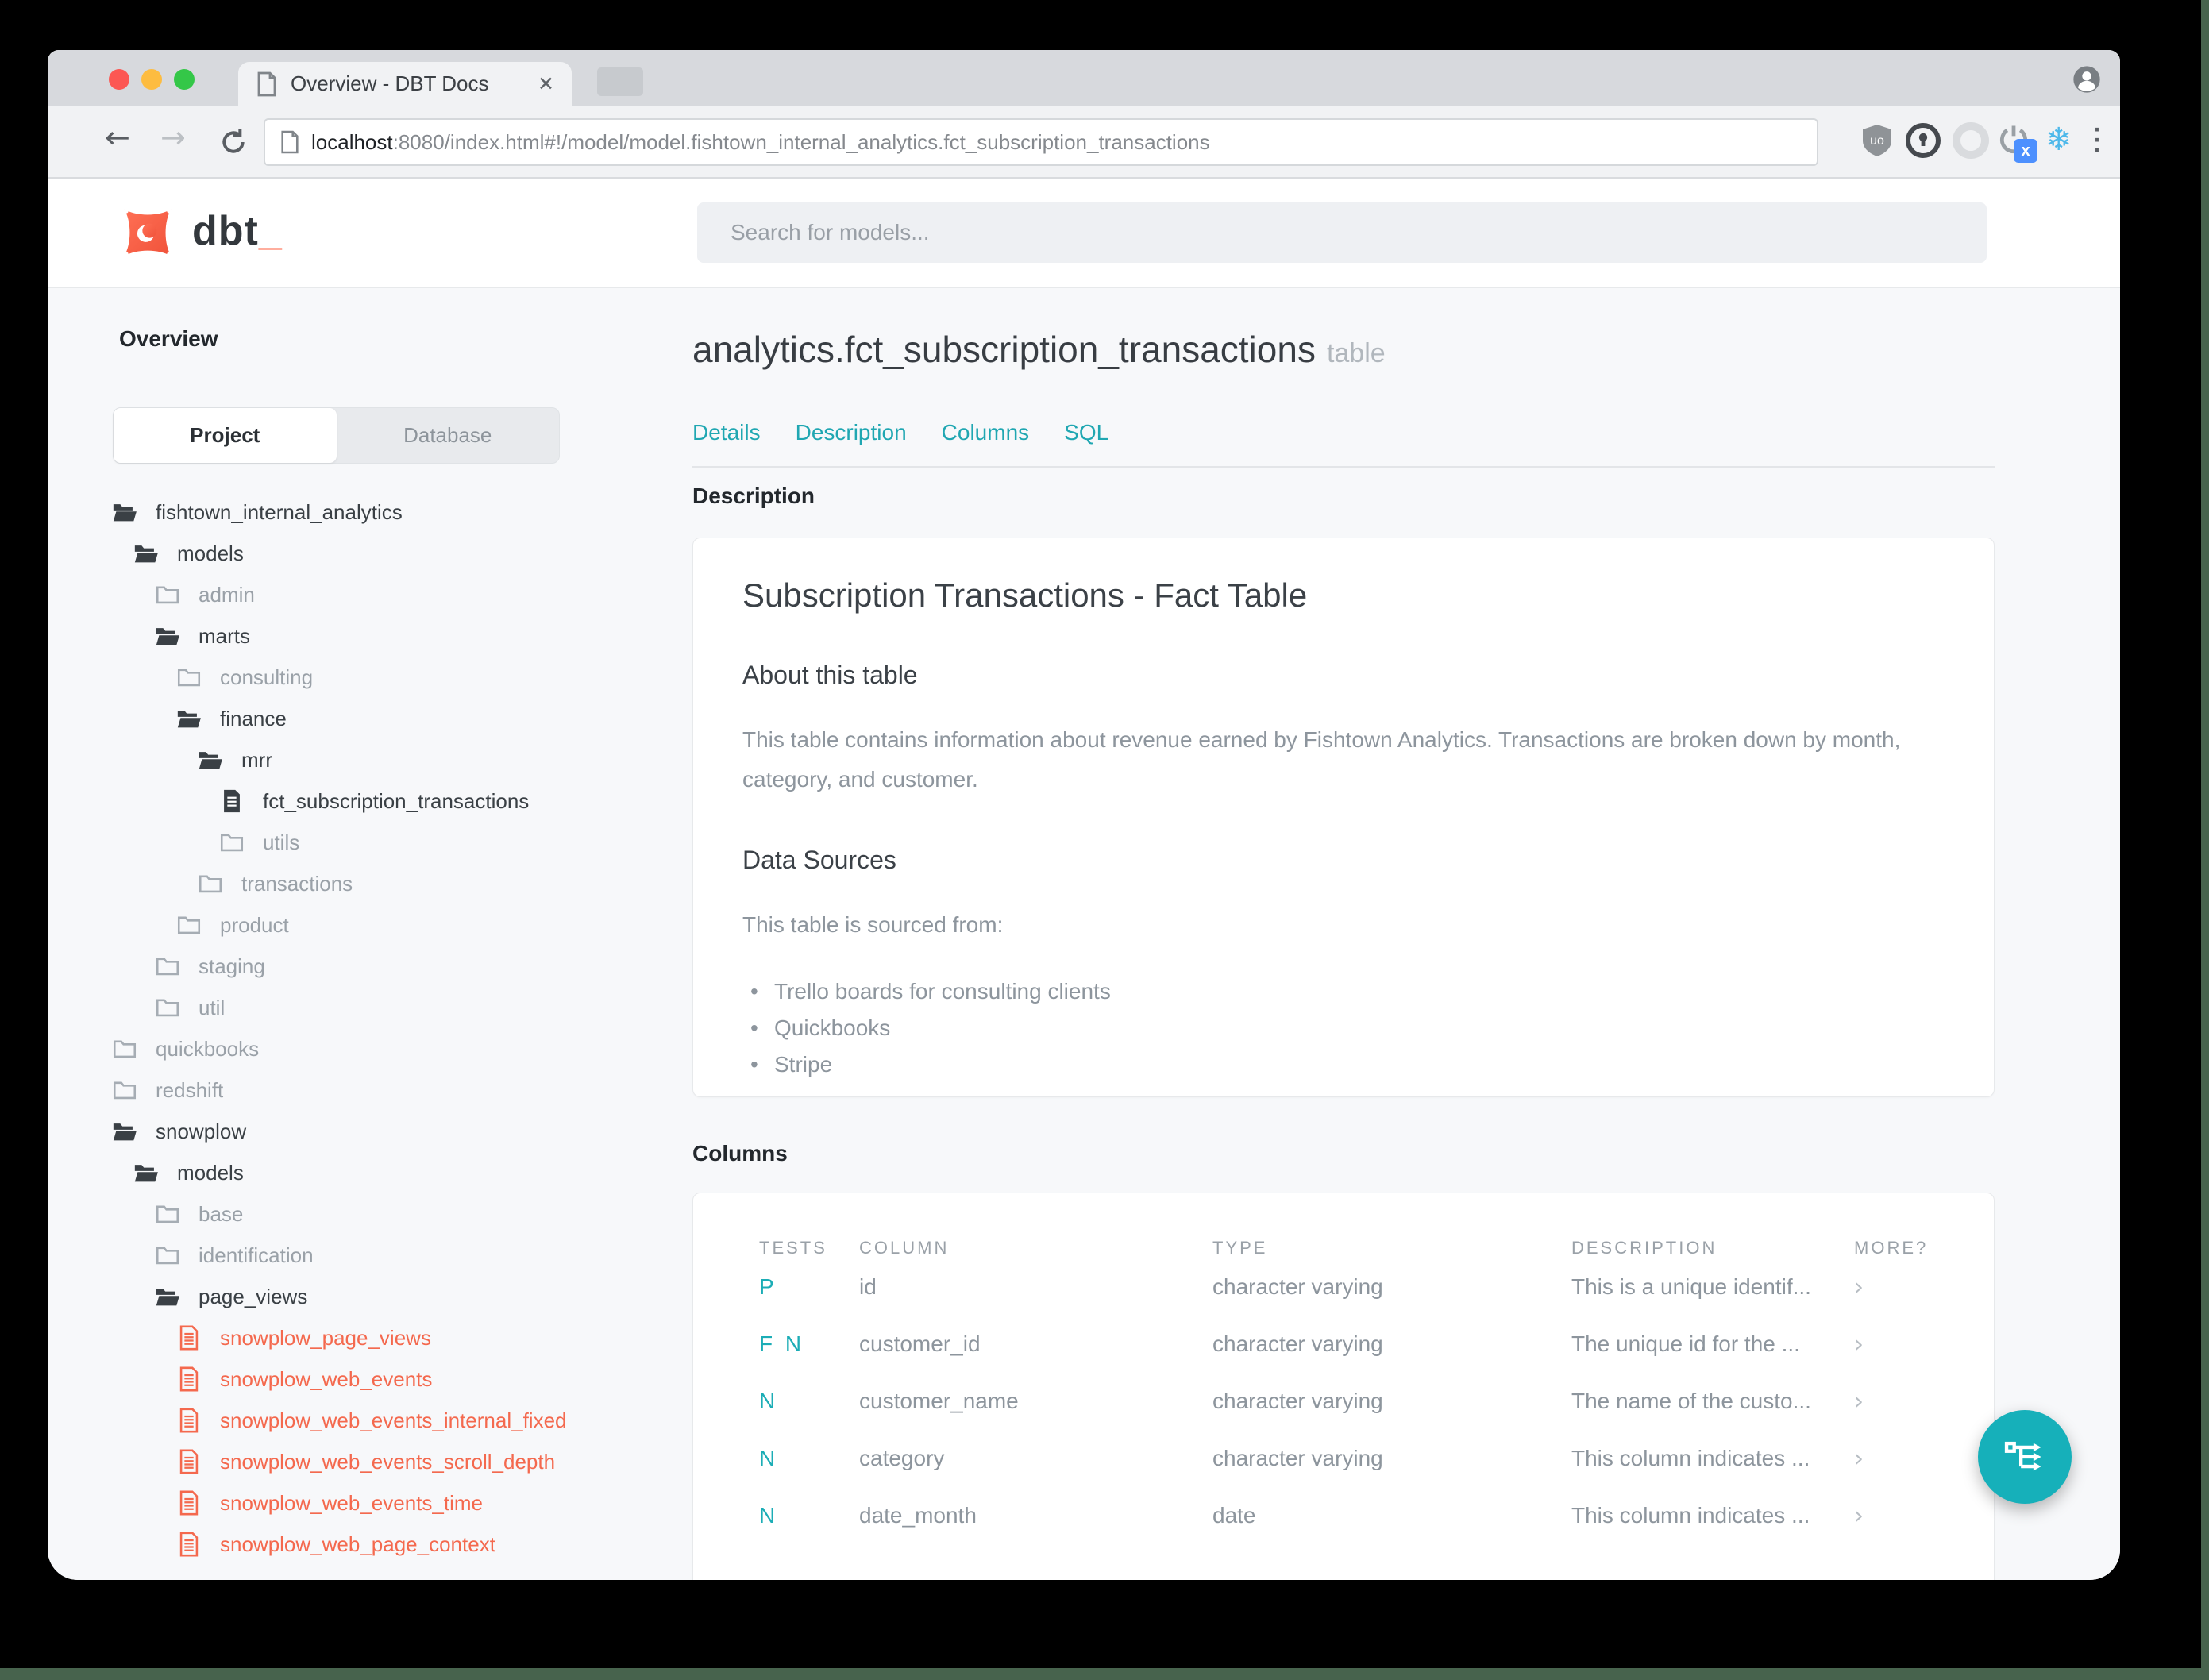 The width and height of the screenshot is (2209, 1680). What do you see at coordinates (256, 759) in the screenshot?
I see `tree-item-label: mrr` at bounding box center [256, 759].